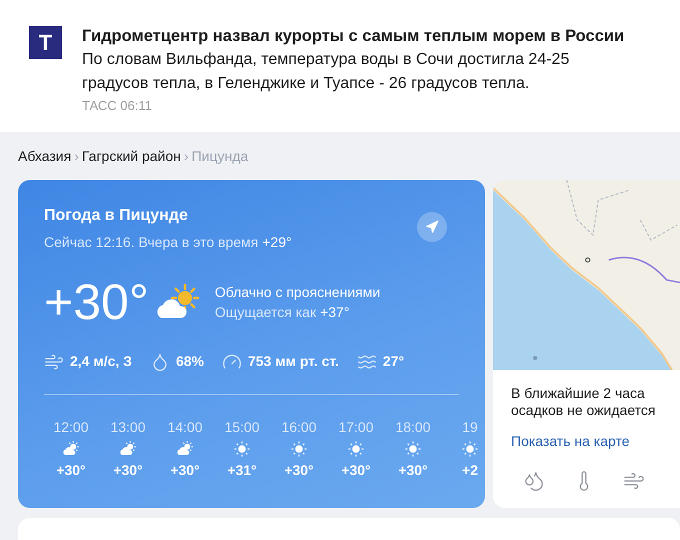 The width and height of the screenshot is (680, 540). What do you see at coordinates (220, 156) in the screenshot?
I see `breadcrumb: Пицунда` at bounding box center [220, 156].